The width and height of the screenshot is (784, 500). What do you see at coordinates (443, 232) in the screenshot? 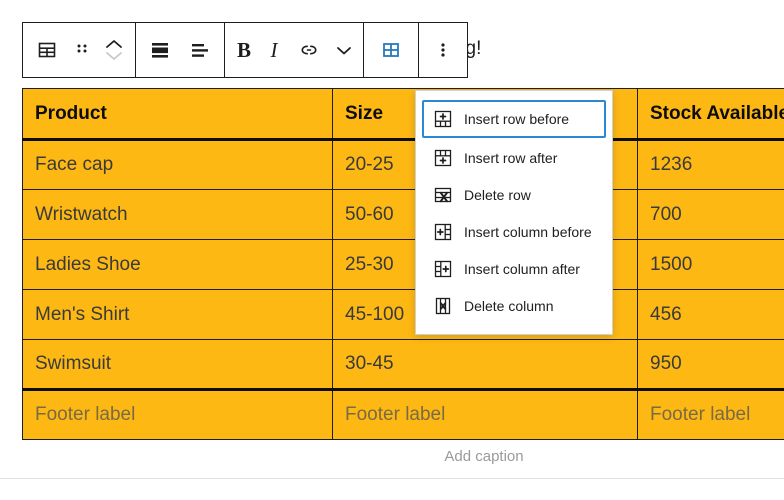
I see `insert-column-before-icon` at bounding box center [443, 232].